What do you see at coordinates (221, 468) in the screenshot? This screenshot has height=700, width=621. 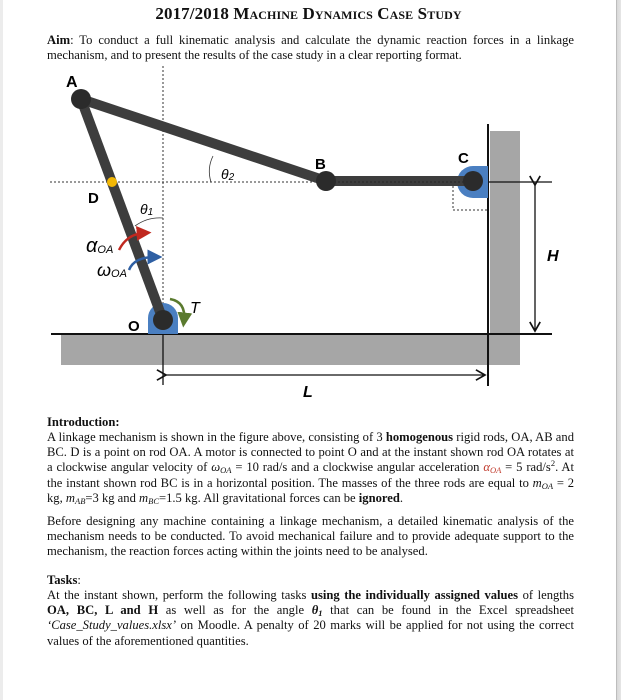 I see `omega-symbol: ωOA` at bounding box center [221, 468].